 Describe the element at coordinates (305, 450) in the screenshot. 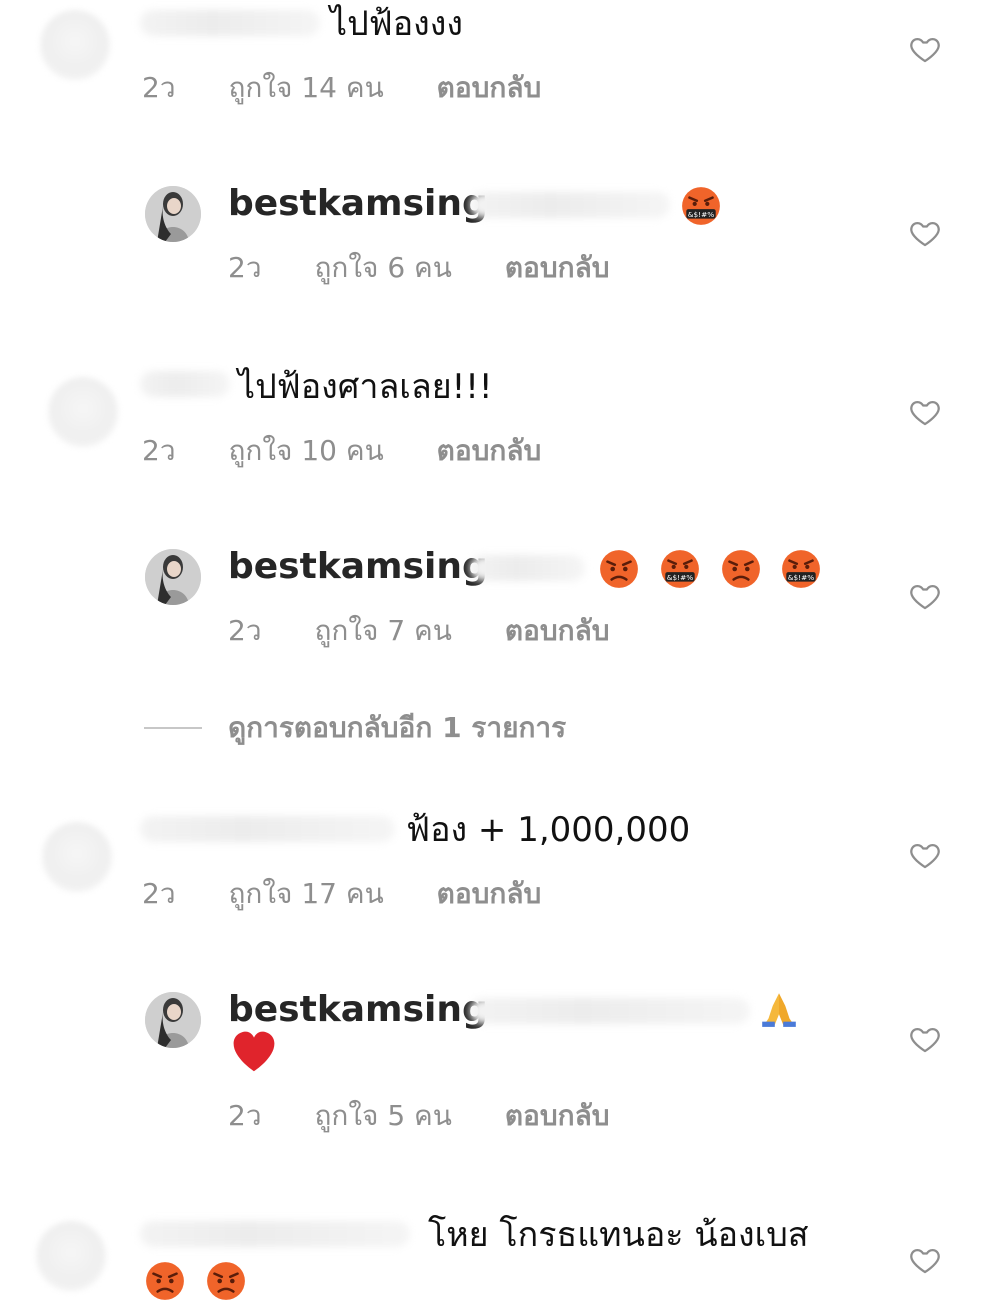

I see `like-count: ถูกใจ 10 คน` at that location.